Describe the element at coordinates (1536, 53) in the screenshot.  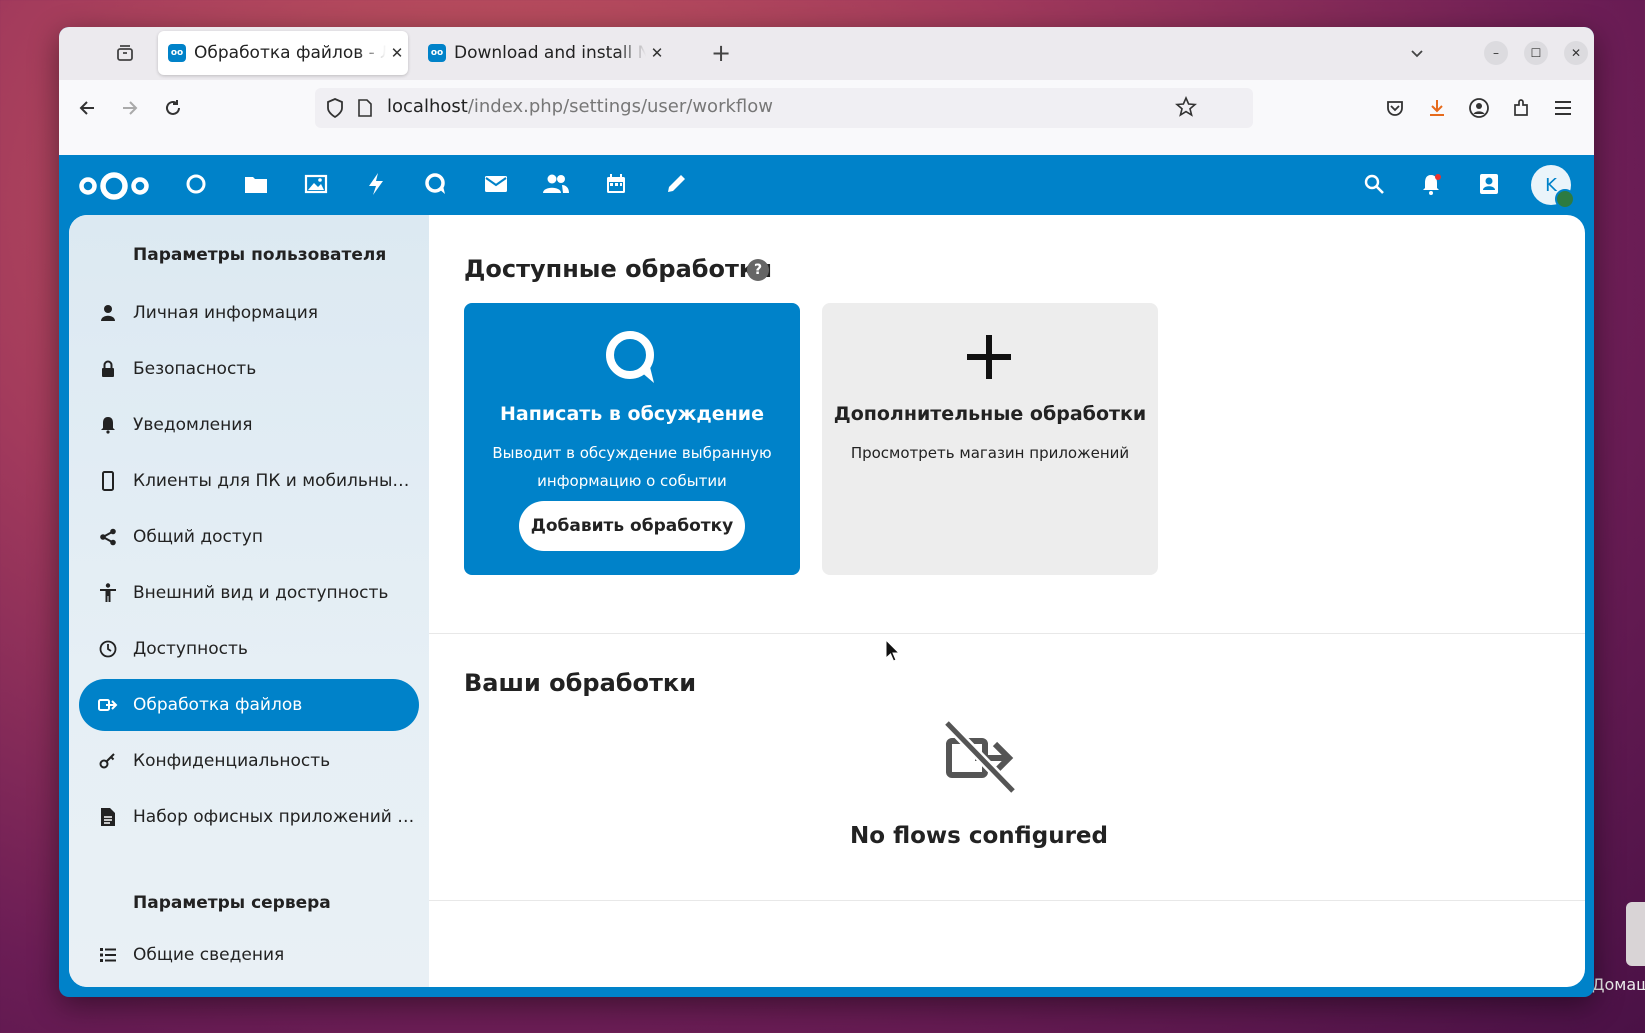
I see `maximize-button: ☐` at that location.